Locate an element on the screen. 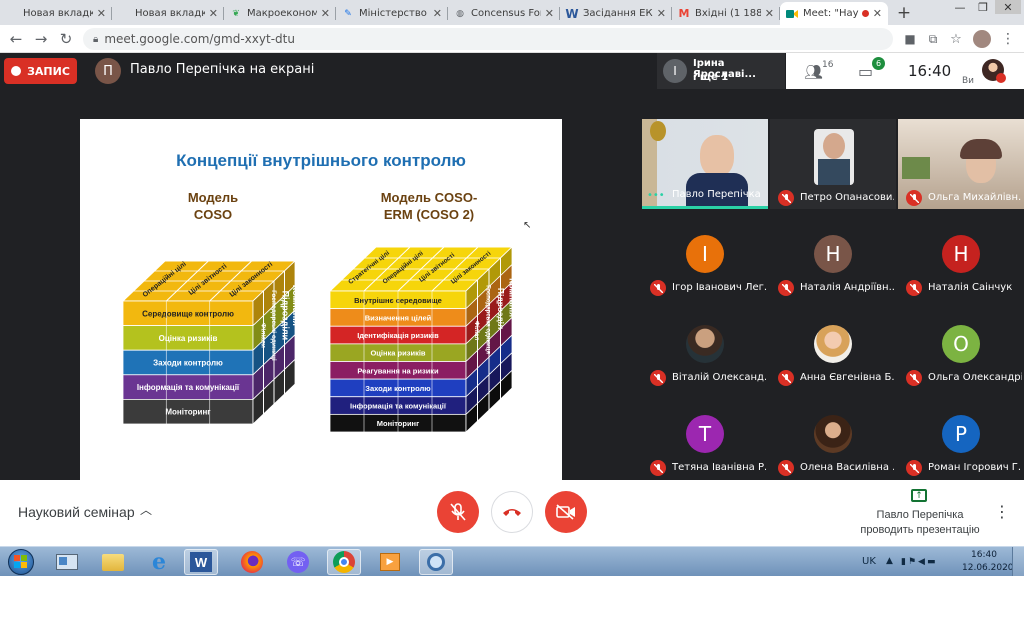 This screenshot has height=622, width=1024. avatar: О is located at coordinates (961, 344).